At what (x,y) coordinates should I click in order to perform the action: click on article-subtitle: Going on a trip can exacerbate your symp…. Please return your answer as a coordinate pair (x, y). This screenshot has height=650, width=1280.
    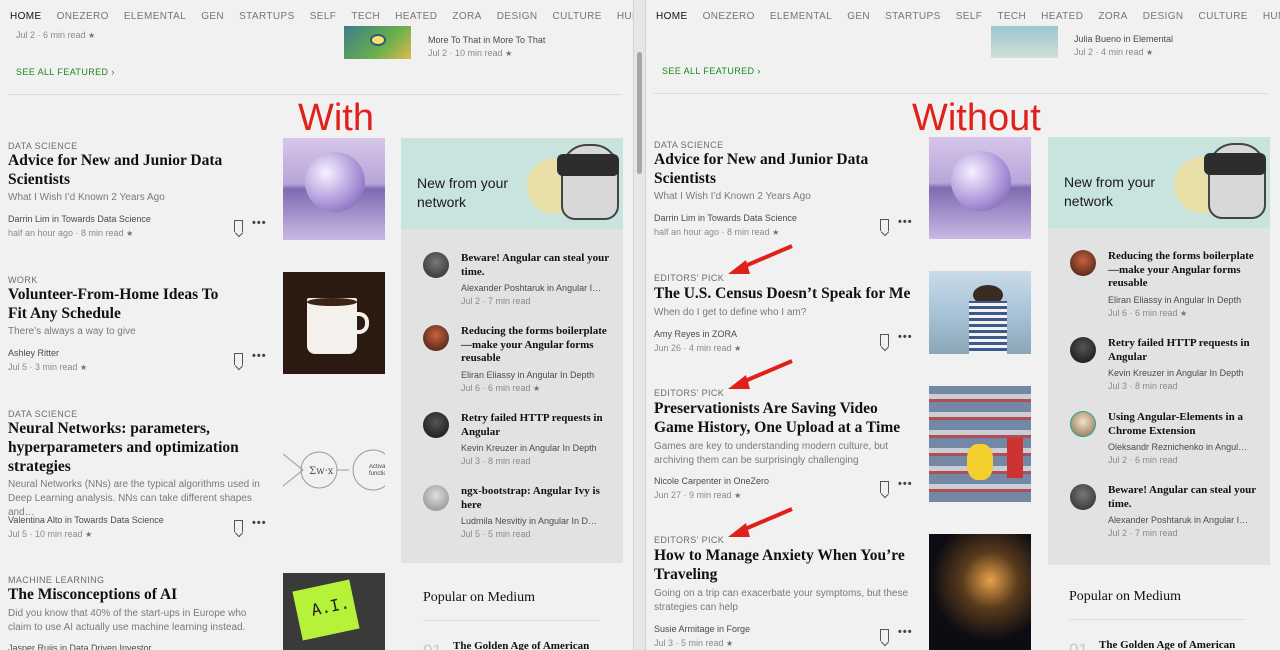
    Looking at the image, I should click on (785, 601).